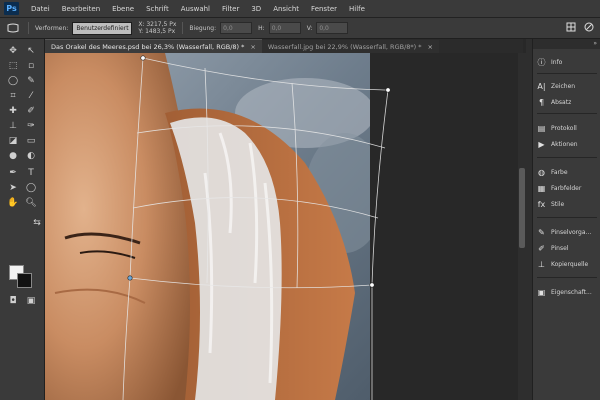  Describe the element at coordinates (541, 62) in the screenshot. I see `info-icon: ⓘ` at that location.